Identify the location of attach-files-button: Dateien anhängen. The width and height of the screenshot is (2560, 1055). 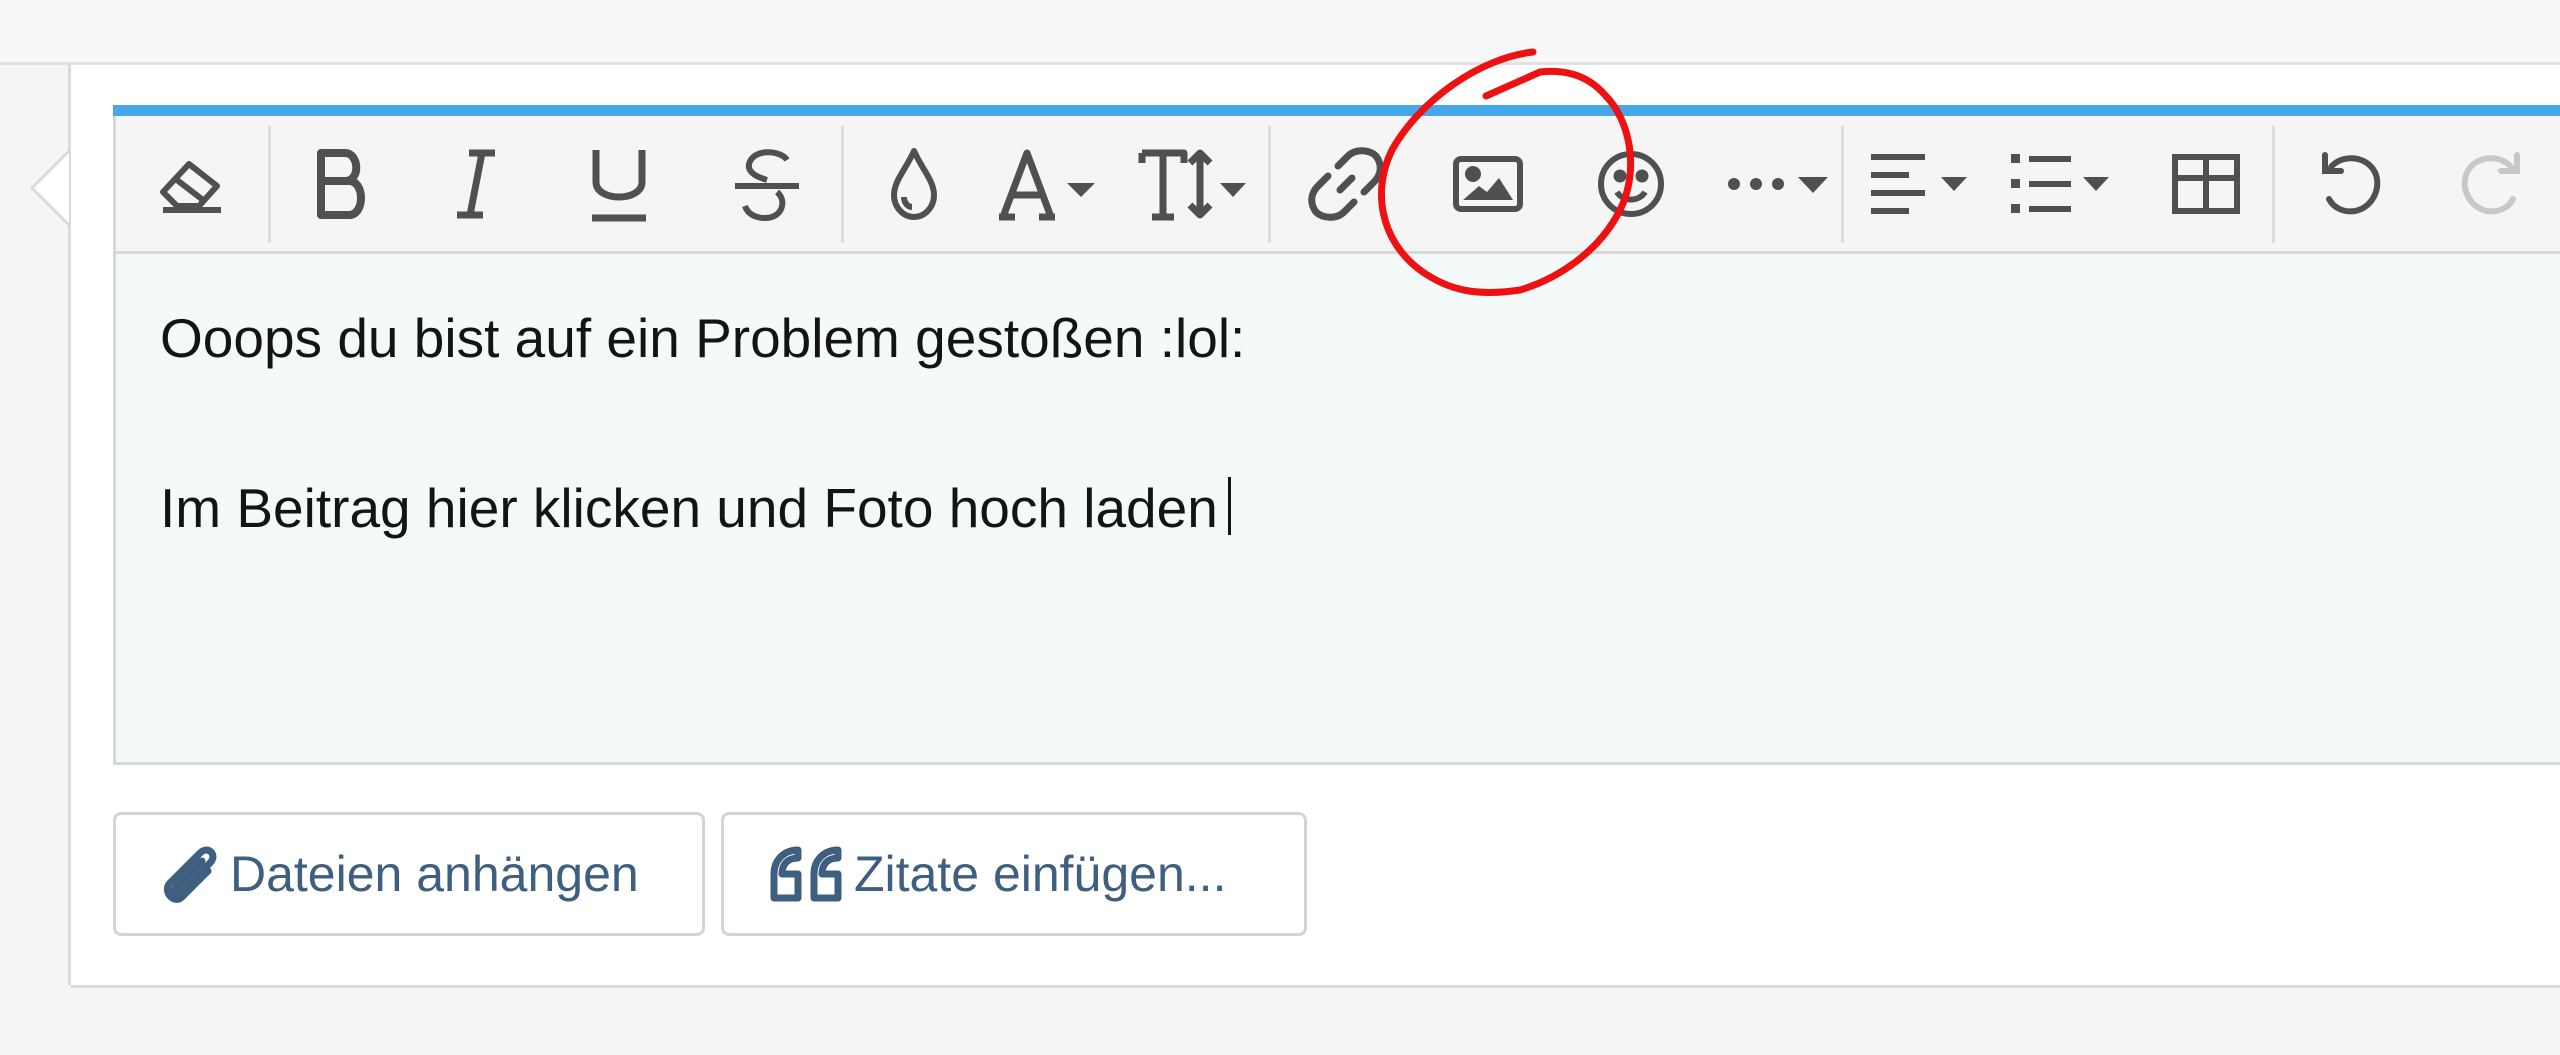
(409, 874).